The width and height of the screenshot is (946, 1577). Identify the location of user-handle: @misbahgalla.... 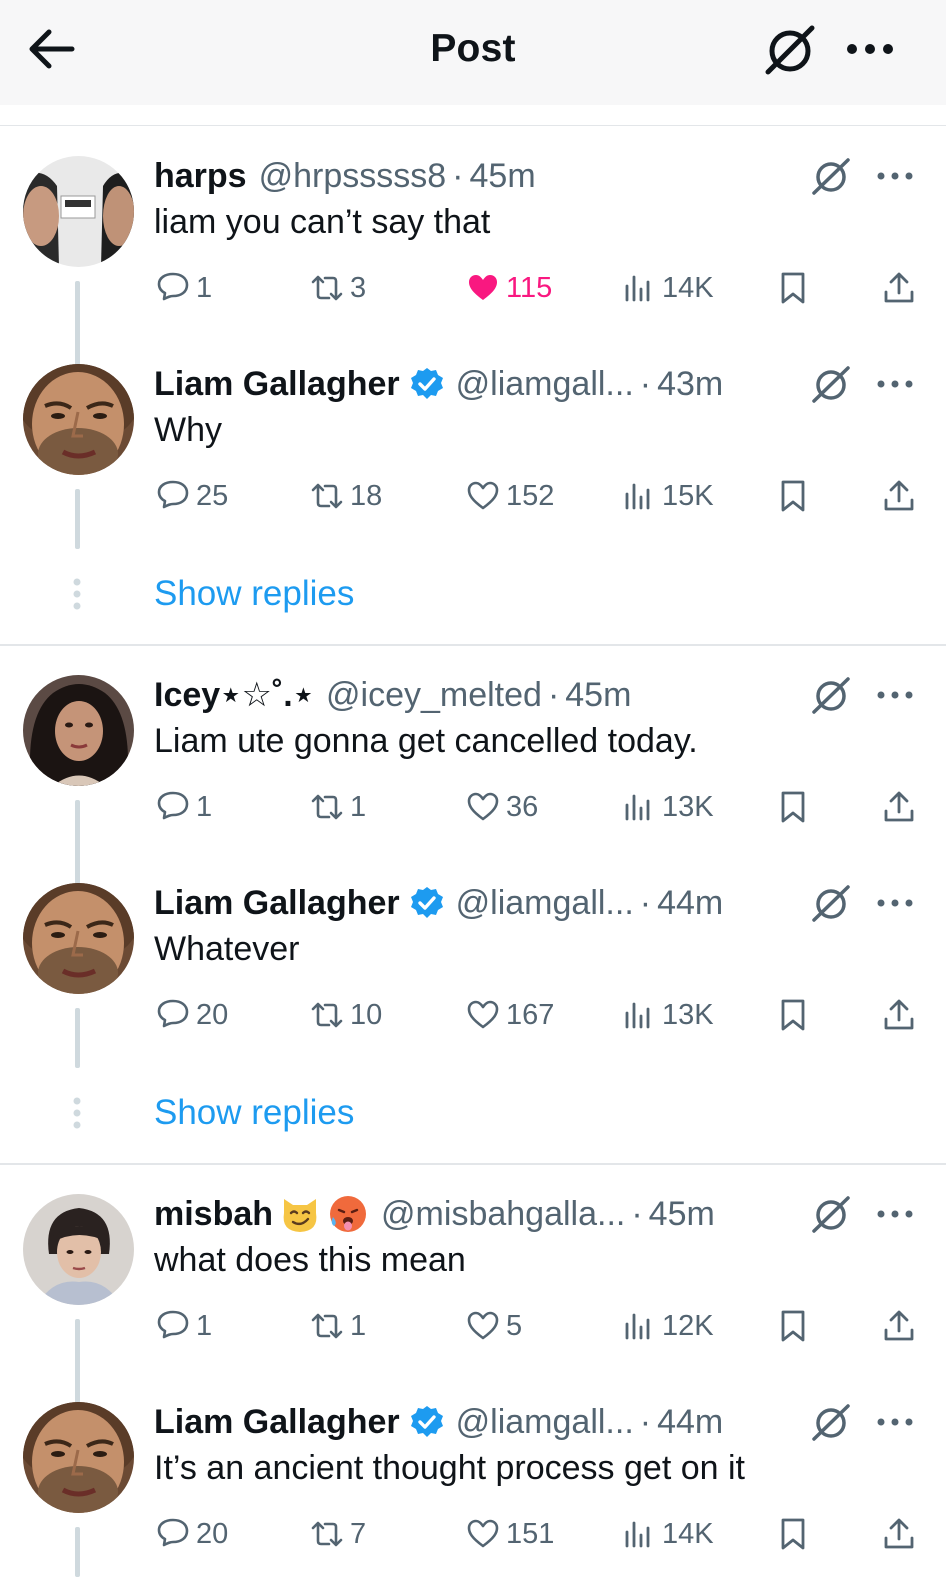
(503, 1214).